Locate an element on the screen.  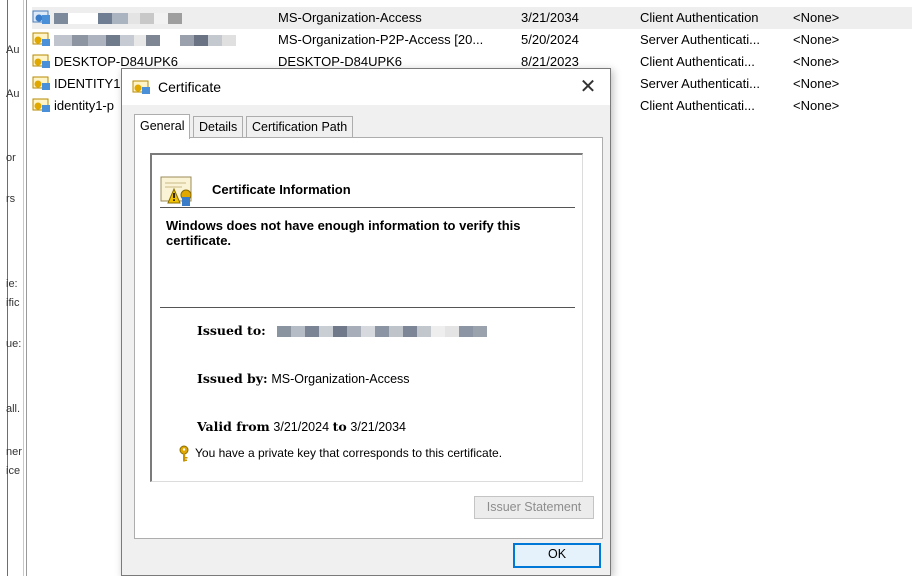
issued-by-row: Issued by: MS-Organization-Access is located at coordinates (303, 378).